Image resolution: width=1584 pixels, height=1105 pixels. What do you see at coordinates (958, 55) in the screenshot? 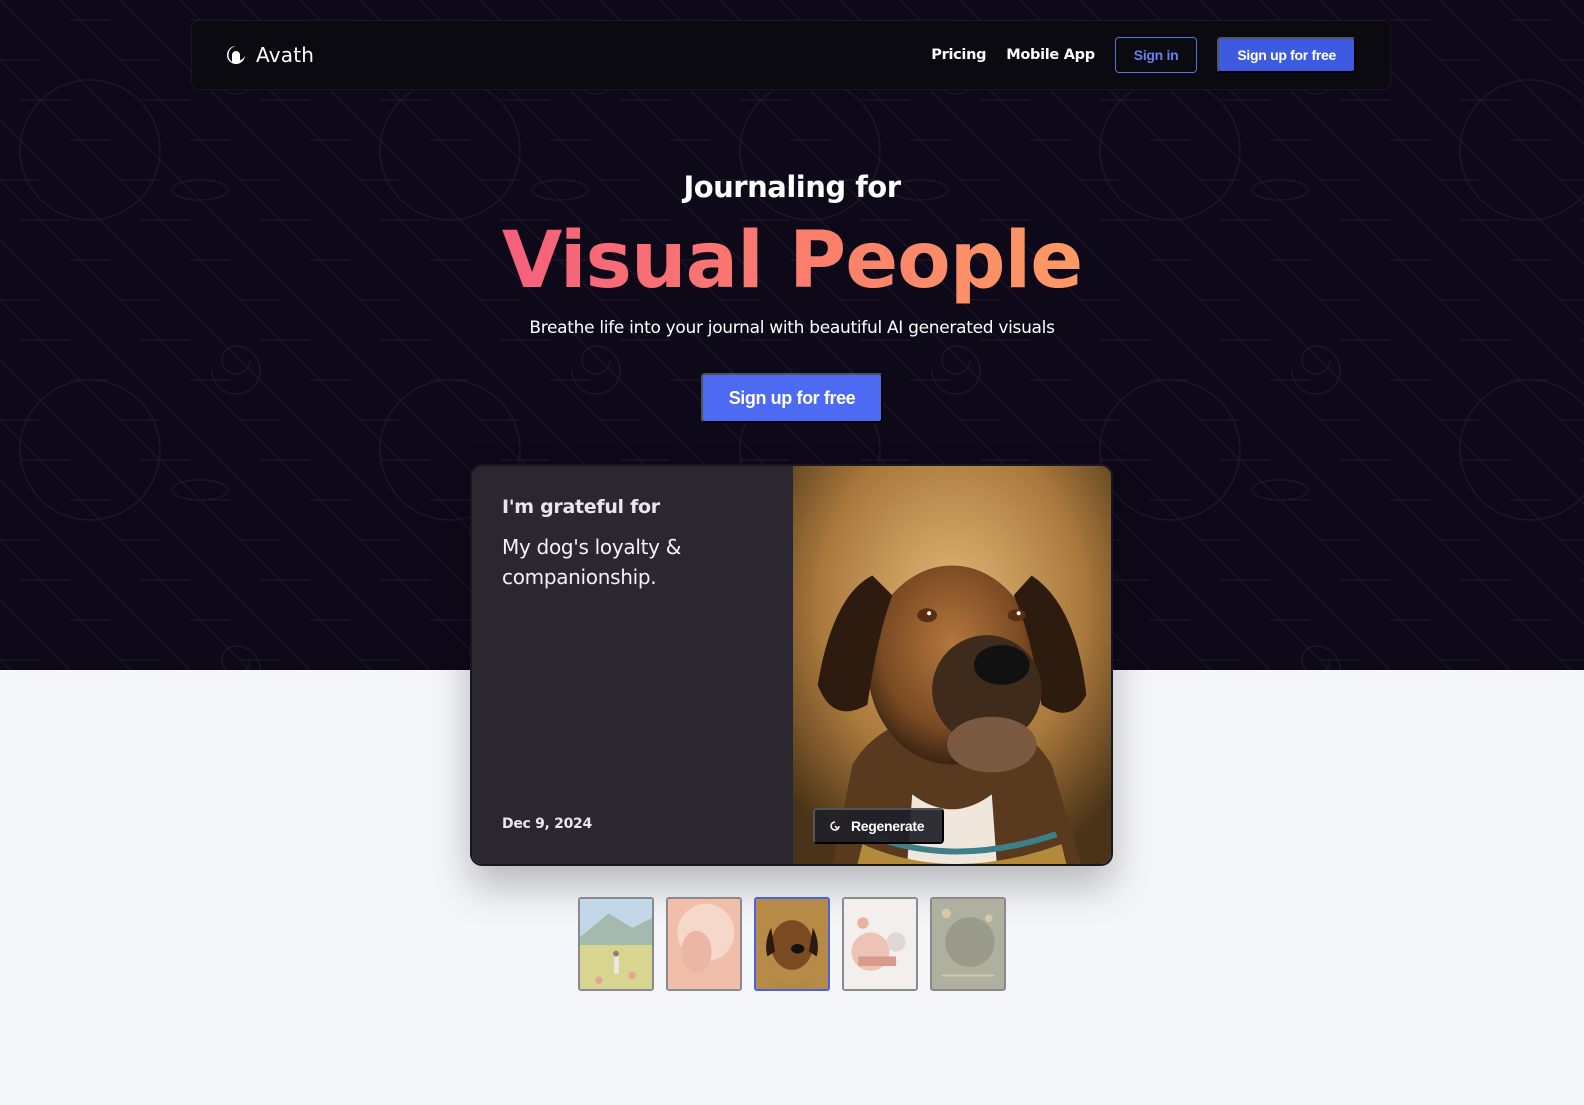
I see `nav-link-pricing: Pricing` at bounding box center [958, 55].